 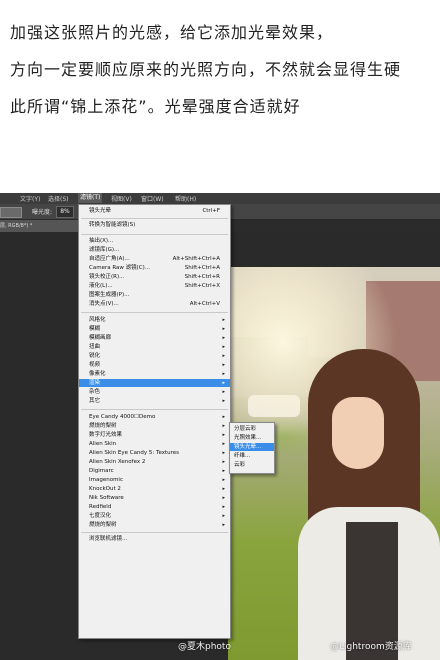 What do you see at coordinates (101, 471) in the screenshot?
I see `menu-item-label: Digimarc` at bounding box center [101, 471].